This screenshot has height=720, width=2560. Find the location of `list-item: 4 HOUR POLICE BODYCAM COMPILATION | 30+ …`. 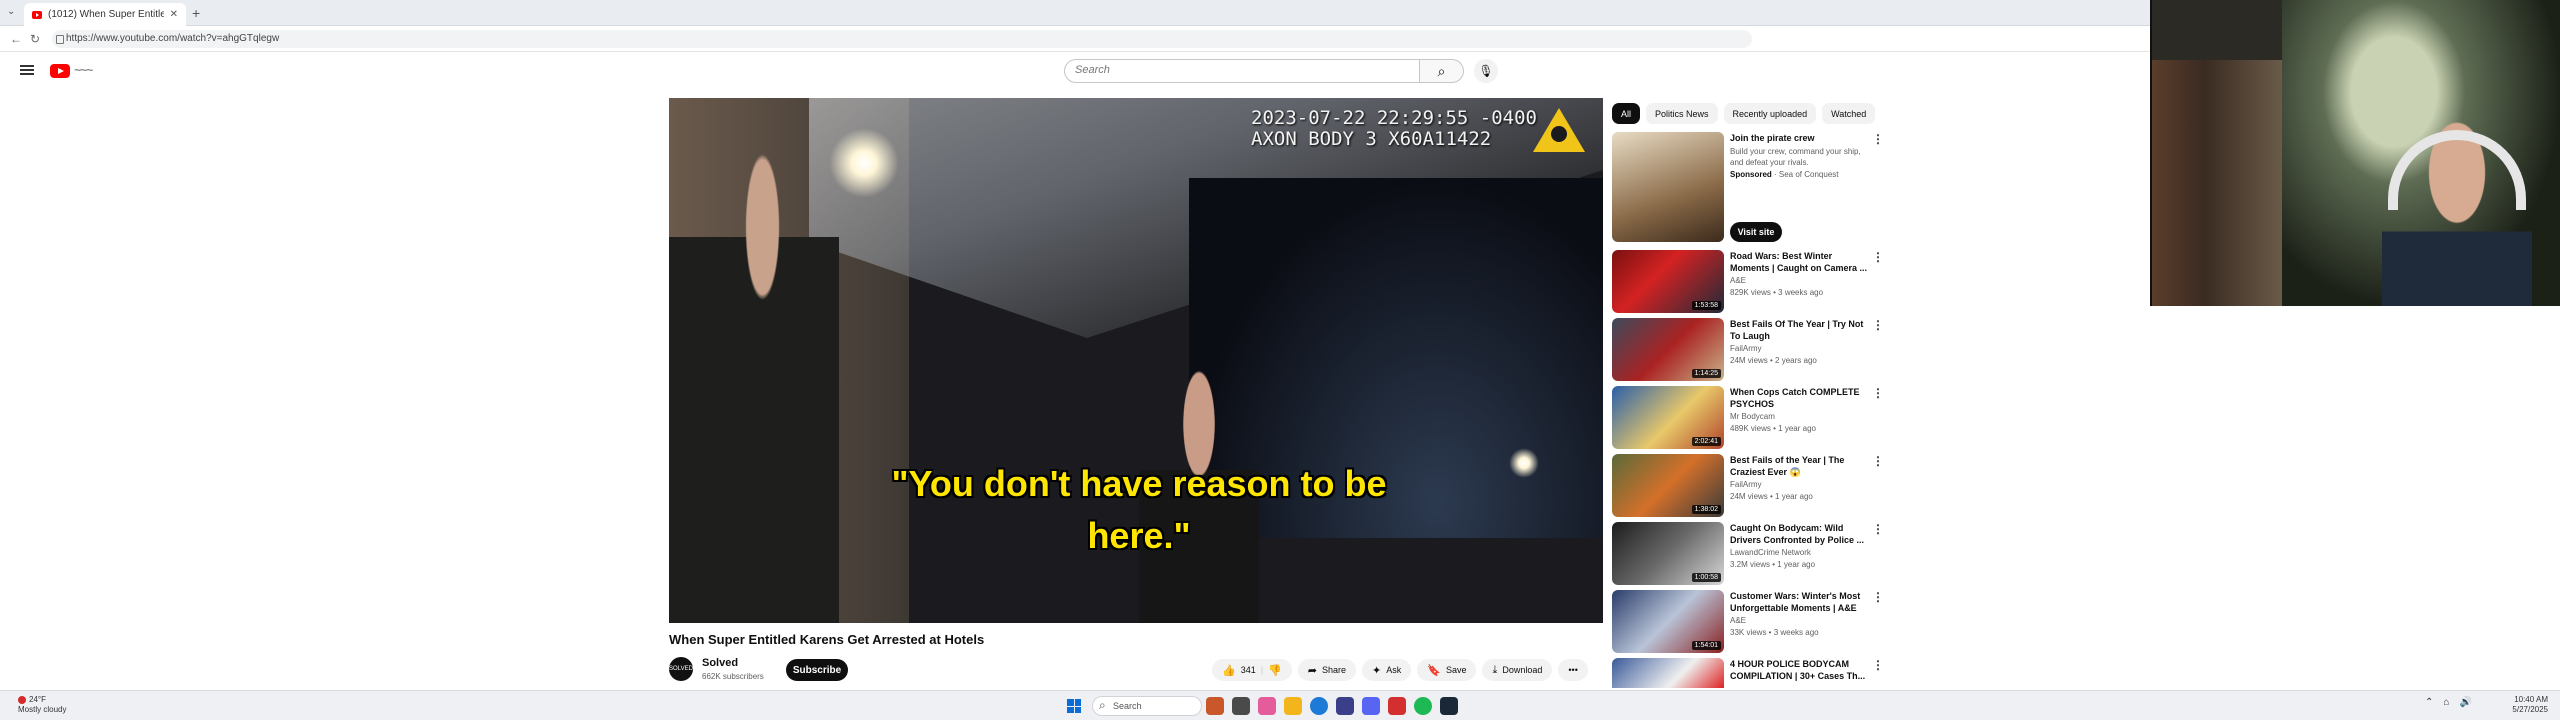

list-item: 4 HOUR POLICE BODYCAM COMPILATION | 30+ … is located at coordinates (1747, 673).